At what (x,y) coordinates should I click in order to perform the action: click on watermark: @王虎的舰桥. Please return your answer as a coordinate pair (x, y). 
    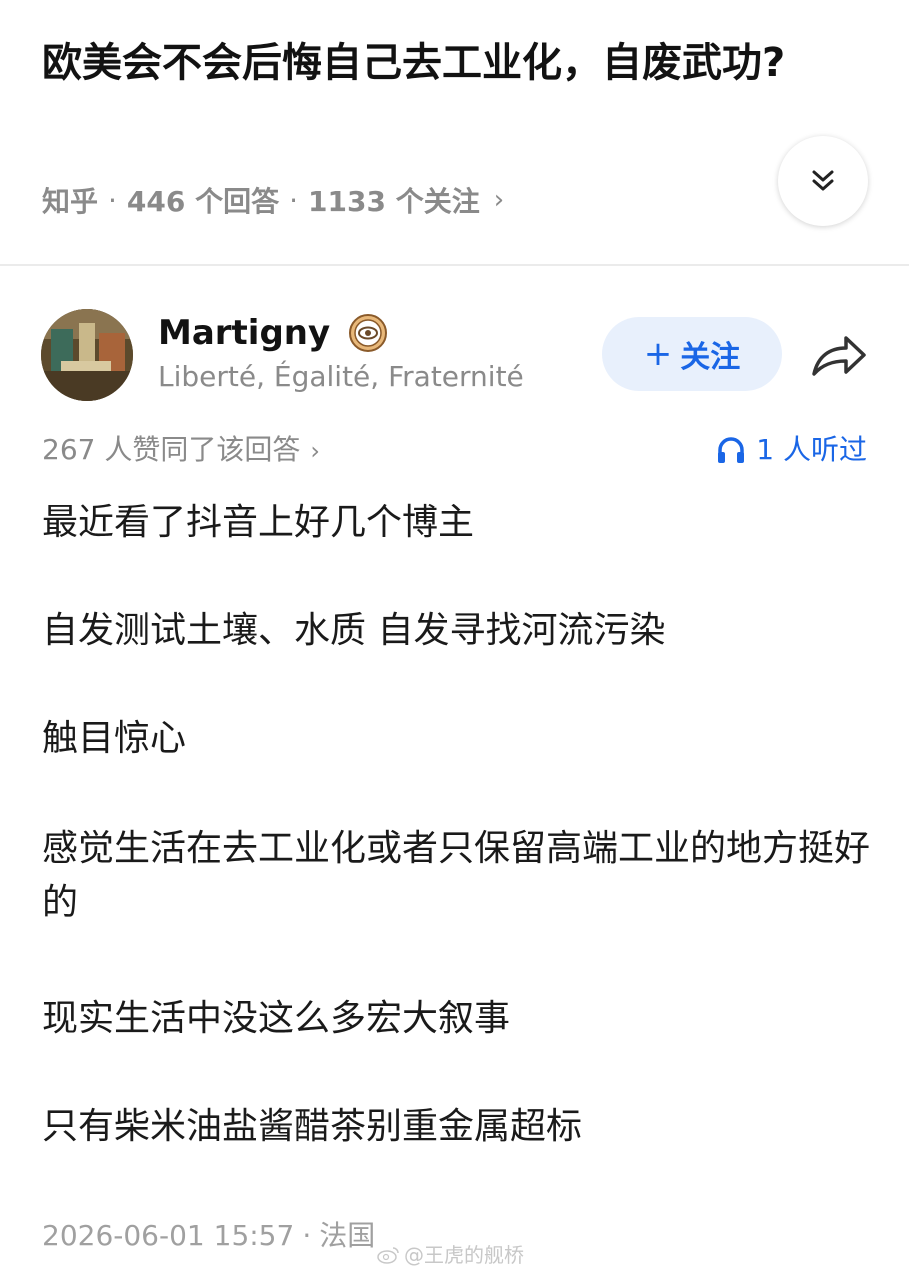
    Looking at the image, I should click on (450, 1255).